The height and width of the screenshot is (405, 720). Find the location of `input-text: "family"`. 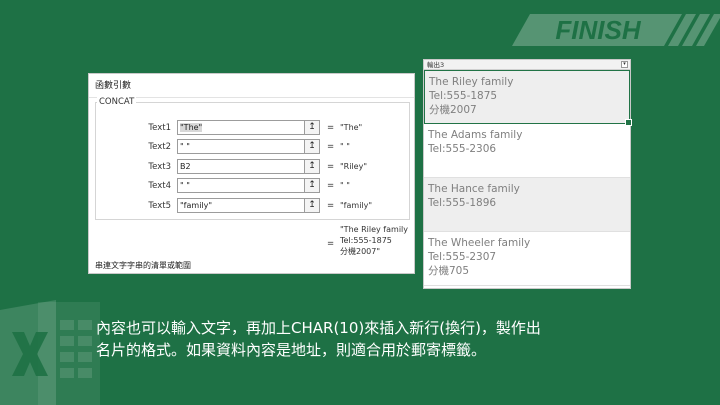

input-text: "family" is located at coordinates (196, 205).